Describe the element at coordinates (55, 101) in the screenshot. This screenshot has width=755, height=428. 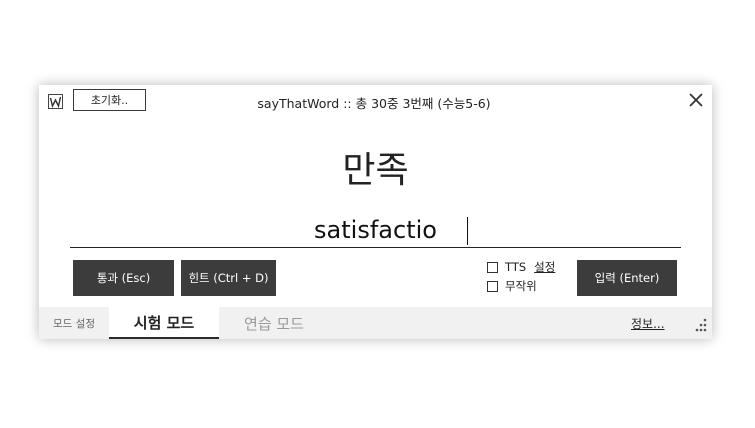
I see `app-logo-icon` at that location.